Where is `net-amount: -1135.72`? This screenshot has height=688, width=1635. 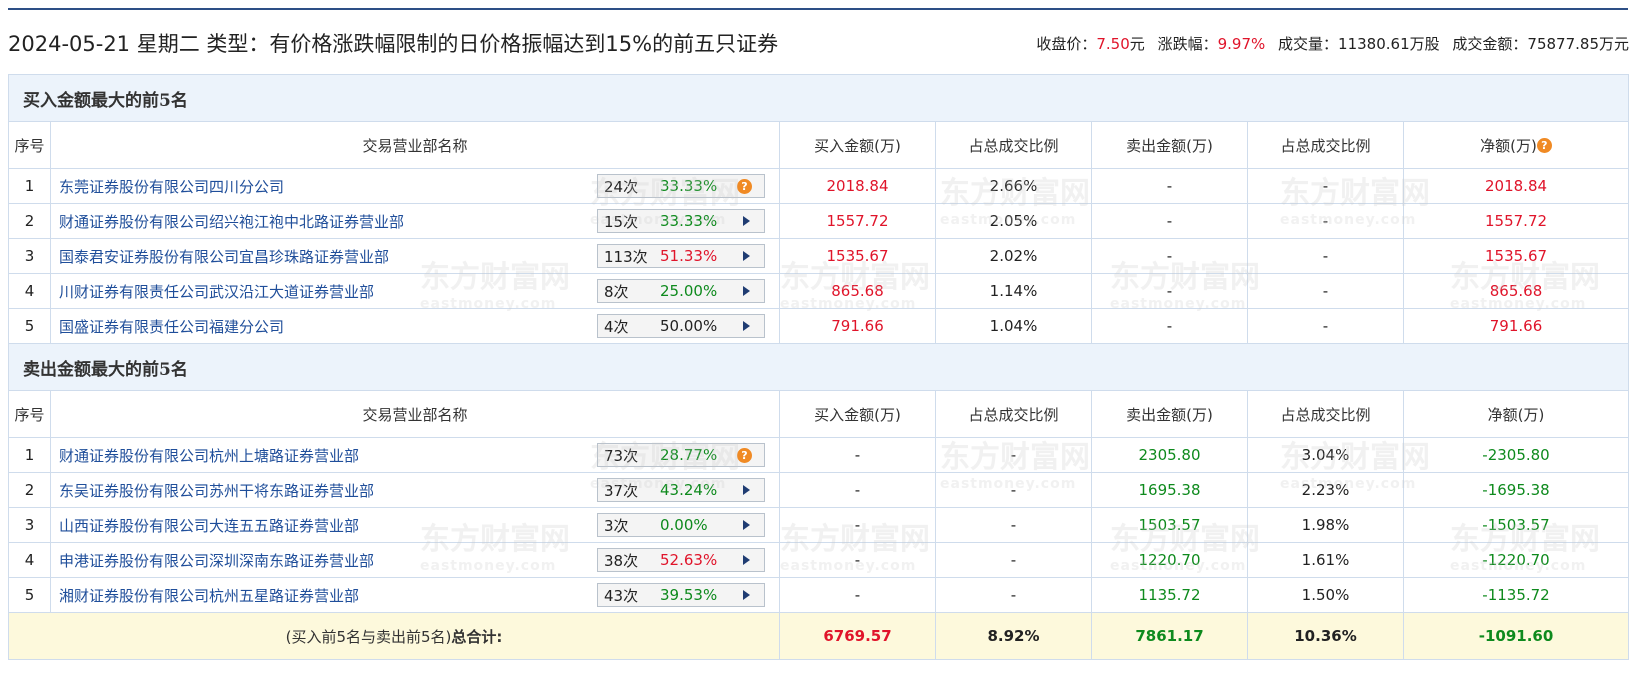 net-amount: -1135.72 is located at coordinates (1516, 595).